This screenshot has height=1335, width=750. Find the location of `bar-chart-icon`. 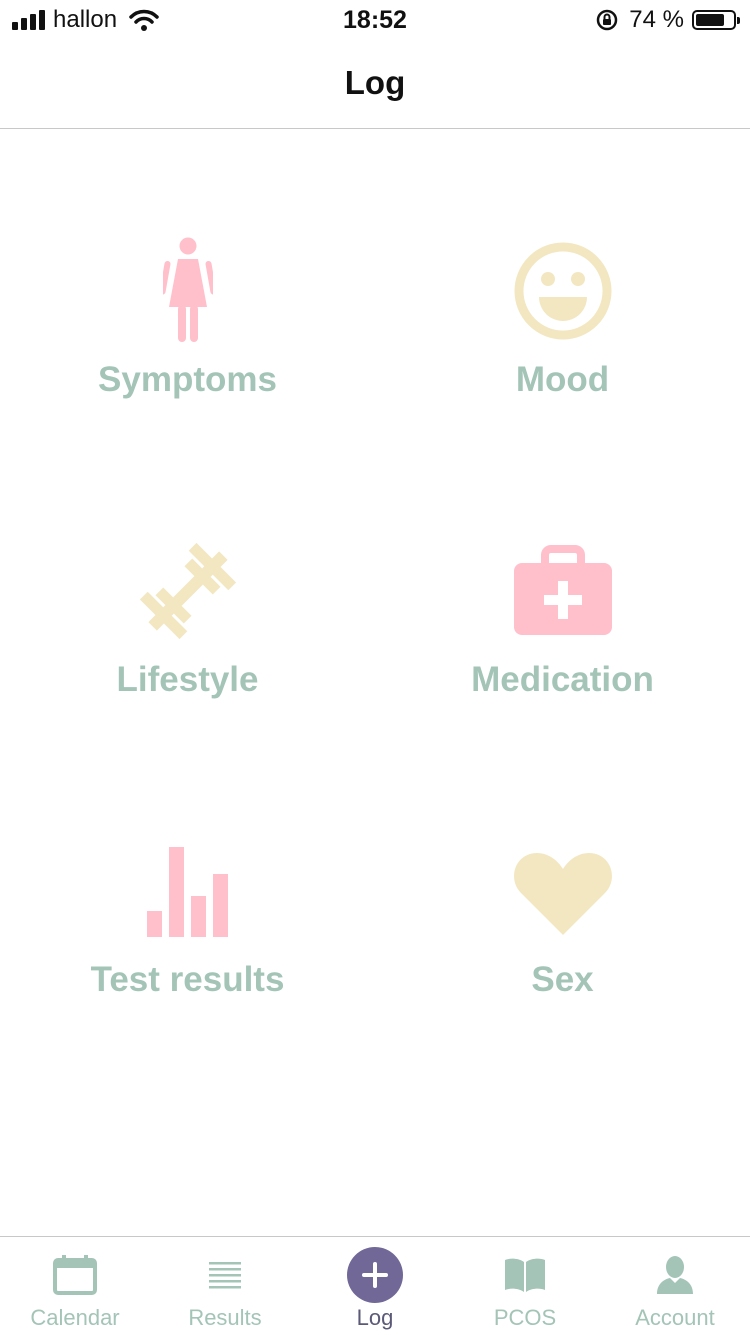

bar-chart-icon is located at coordinates (188, 891).